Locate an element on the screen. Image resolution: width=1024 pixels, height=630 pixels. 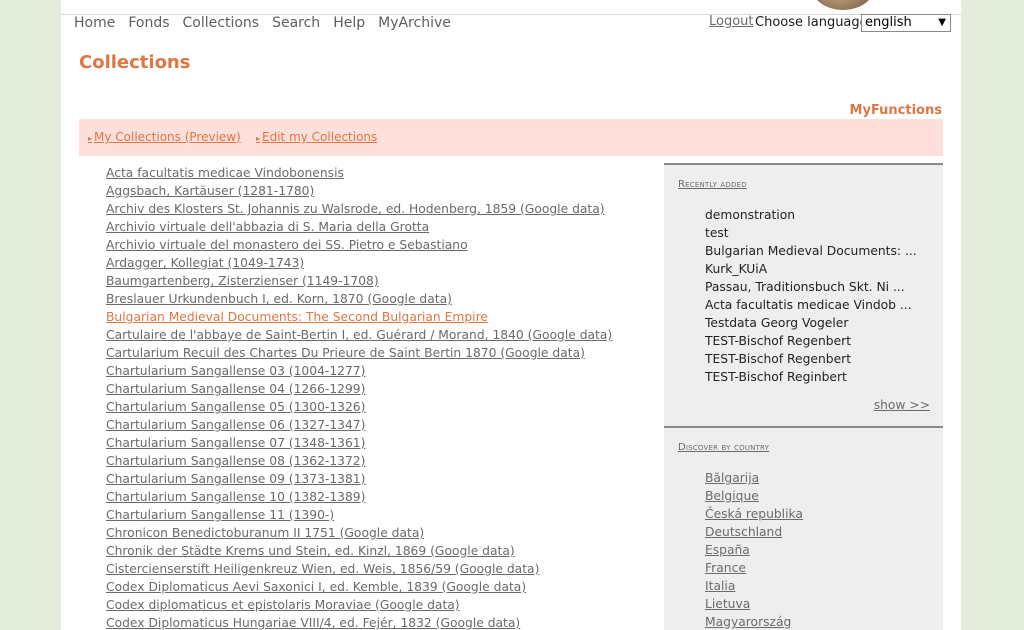
collection-link: Chartularium Sangallense 08 (1362-1372) is located at coordinates (386, 461).